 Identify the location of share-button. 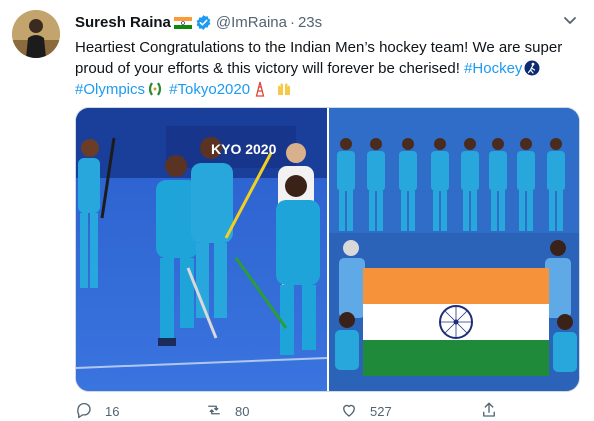
(489, 411).